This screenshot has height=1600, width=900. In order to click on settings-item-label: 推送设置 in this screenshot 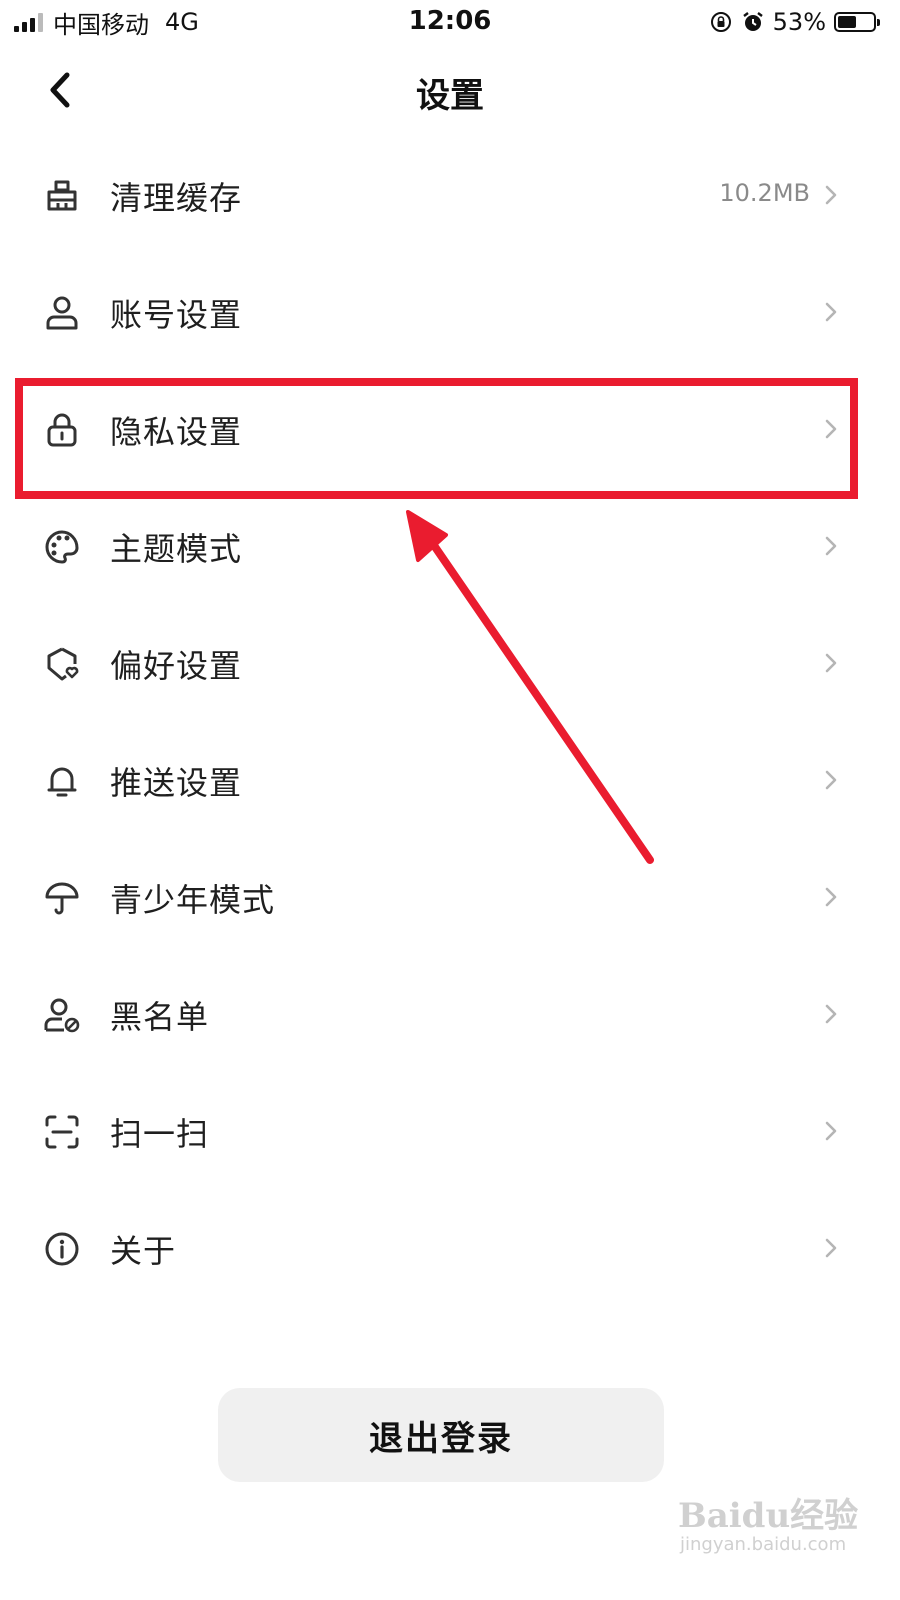, I will do `click(176, 783)`.